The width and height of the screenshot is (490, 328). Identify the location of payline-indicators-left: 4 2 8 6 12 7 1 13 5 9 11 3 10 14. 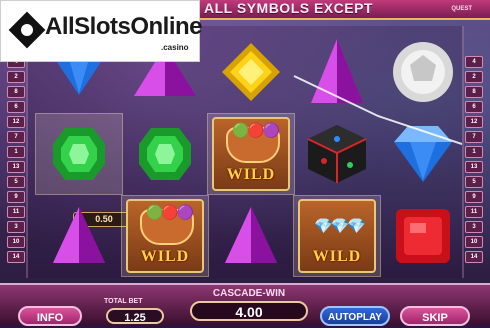
(16, 161).